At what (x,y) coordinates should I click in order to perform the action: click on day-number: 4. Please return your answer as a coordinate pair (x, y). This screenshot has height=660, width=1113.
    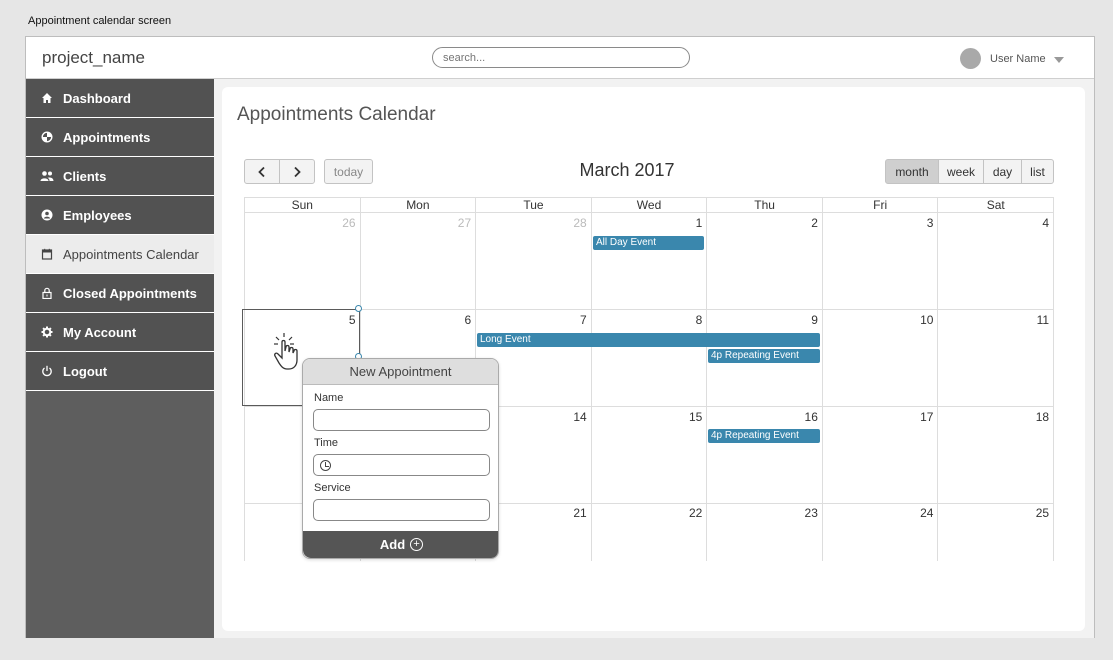
    Looking at the image, I should click on (1046, 223).